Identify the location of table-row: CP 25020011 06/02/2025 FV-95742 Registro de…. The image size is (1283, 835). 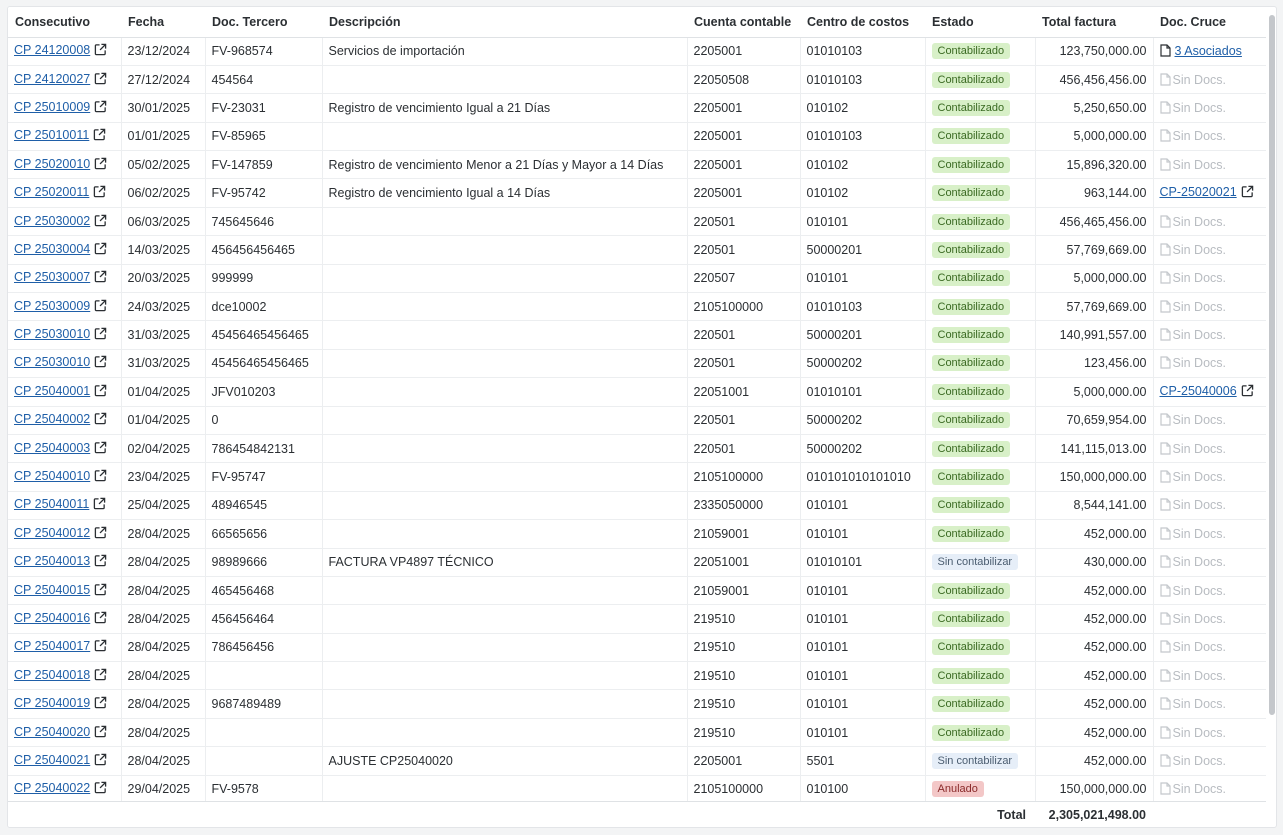
(637, 193).